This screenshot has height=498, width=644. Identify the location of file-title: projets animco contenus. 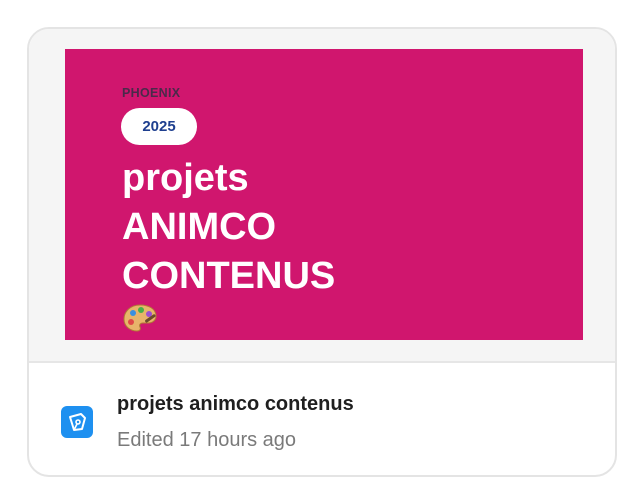
(235, 404).